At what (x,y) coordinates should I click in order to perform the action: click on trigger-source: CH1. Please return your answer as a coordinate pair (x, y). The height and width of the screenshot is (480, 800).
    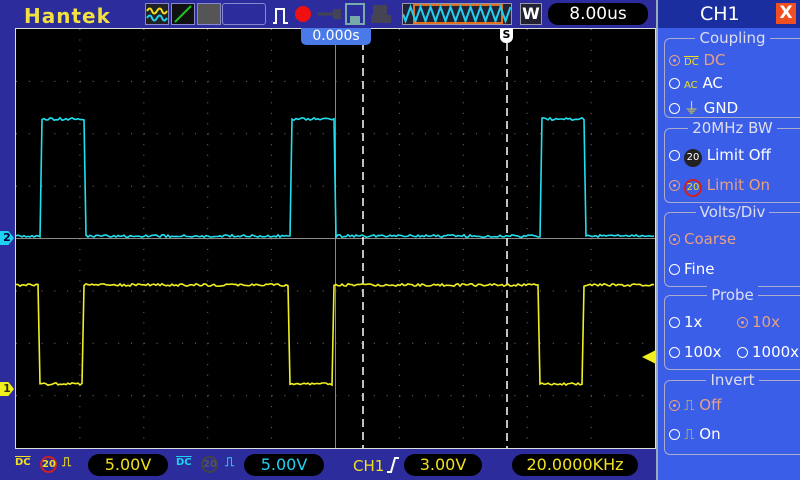
    Looking at the image, I should click on (368, 466).